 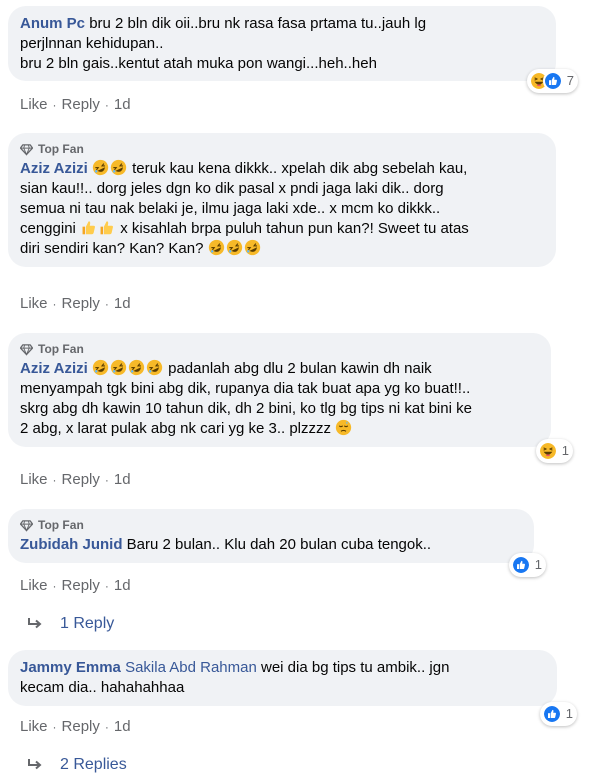 What do you see at coordinates (71, 544) in the screenshot?
I see `comment-author: Zubidah Junid` at bounding box center [71, 544].